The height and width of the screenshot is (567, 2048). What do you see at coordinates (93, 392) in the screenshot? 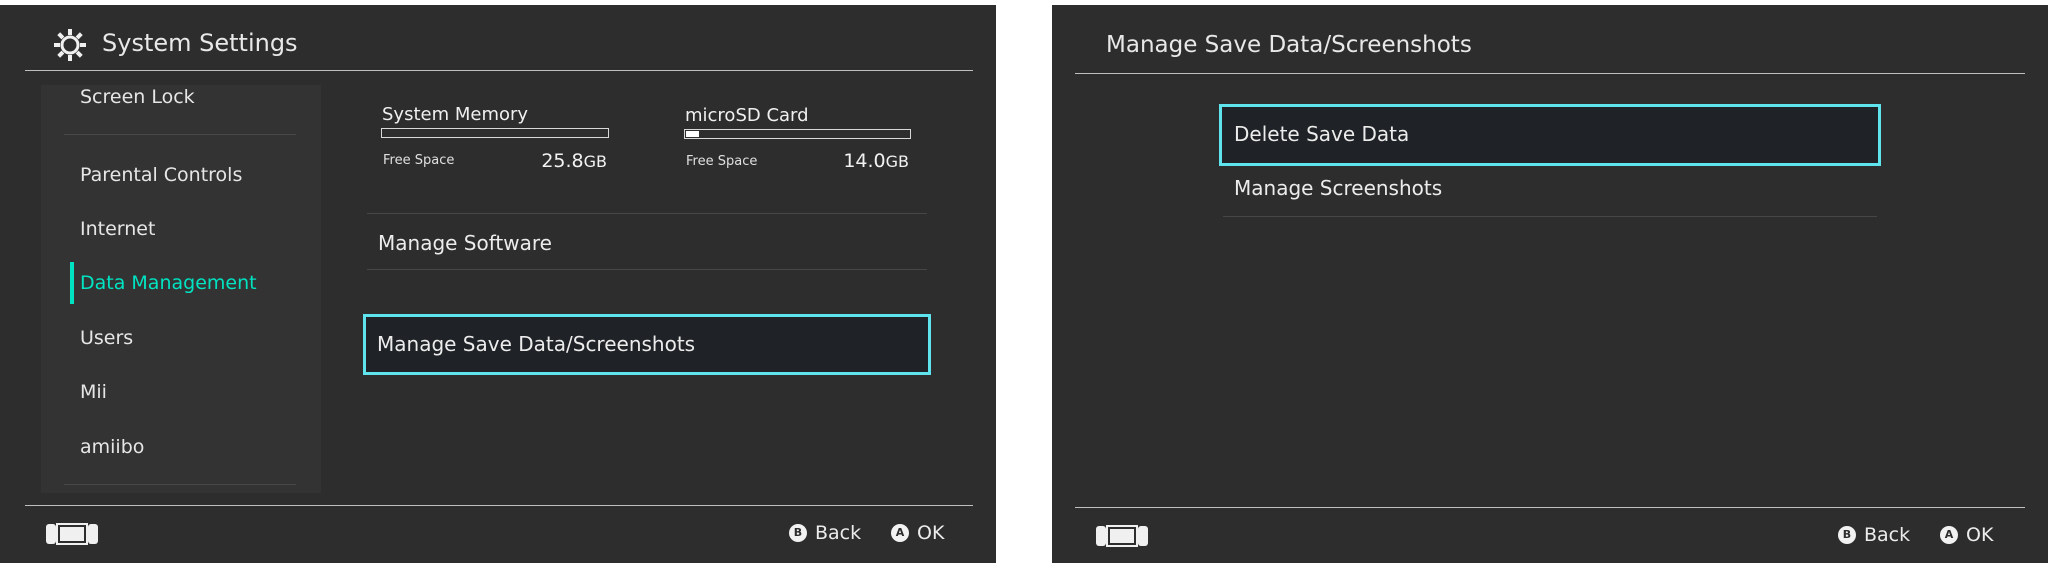
I see `sidebar-item-mii: Mii` at bounding box center [93, 392].